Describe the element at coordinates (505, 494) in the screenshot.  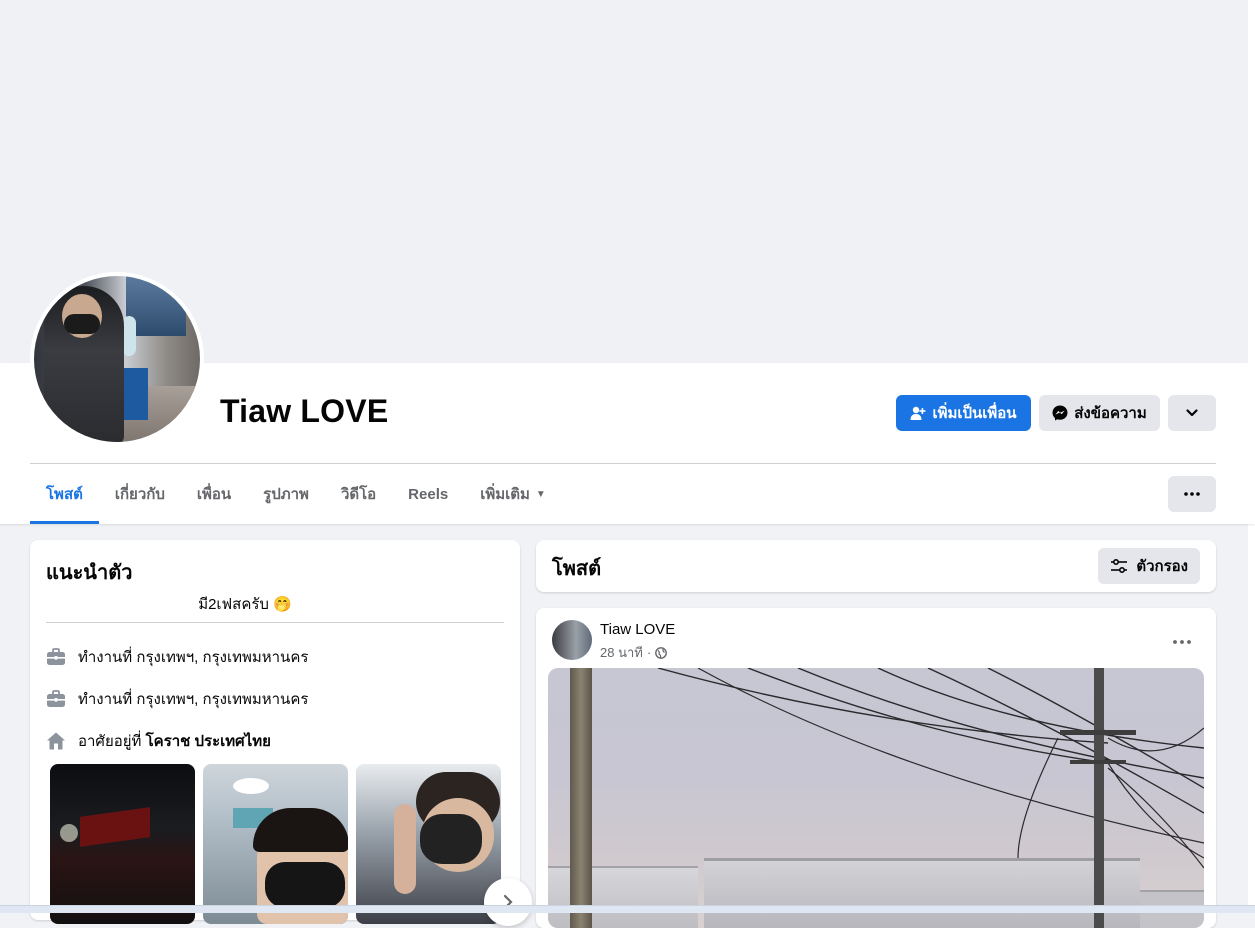
I see `tab-label: เพิ่มเติม` at that location.